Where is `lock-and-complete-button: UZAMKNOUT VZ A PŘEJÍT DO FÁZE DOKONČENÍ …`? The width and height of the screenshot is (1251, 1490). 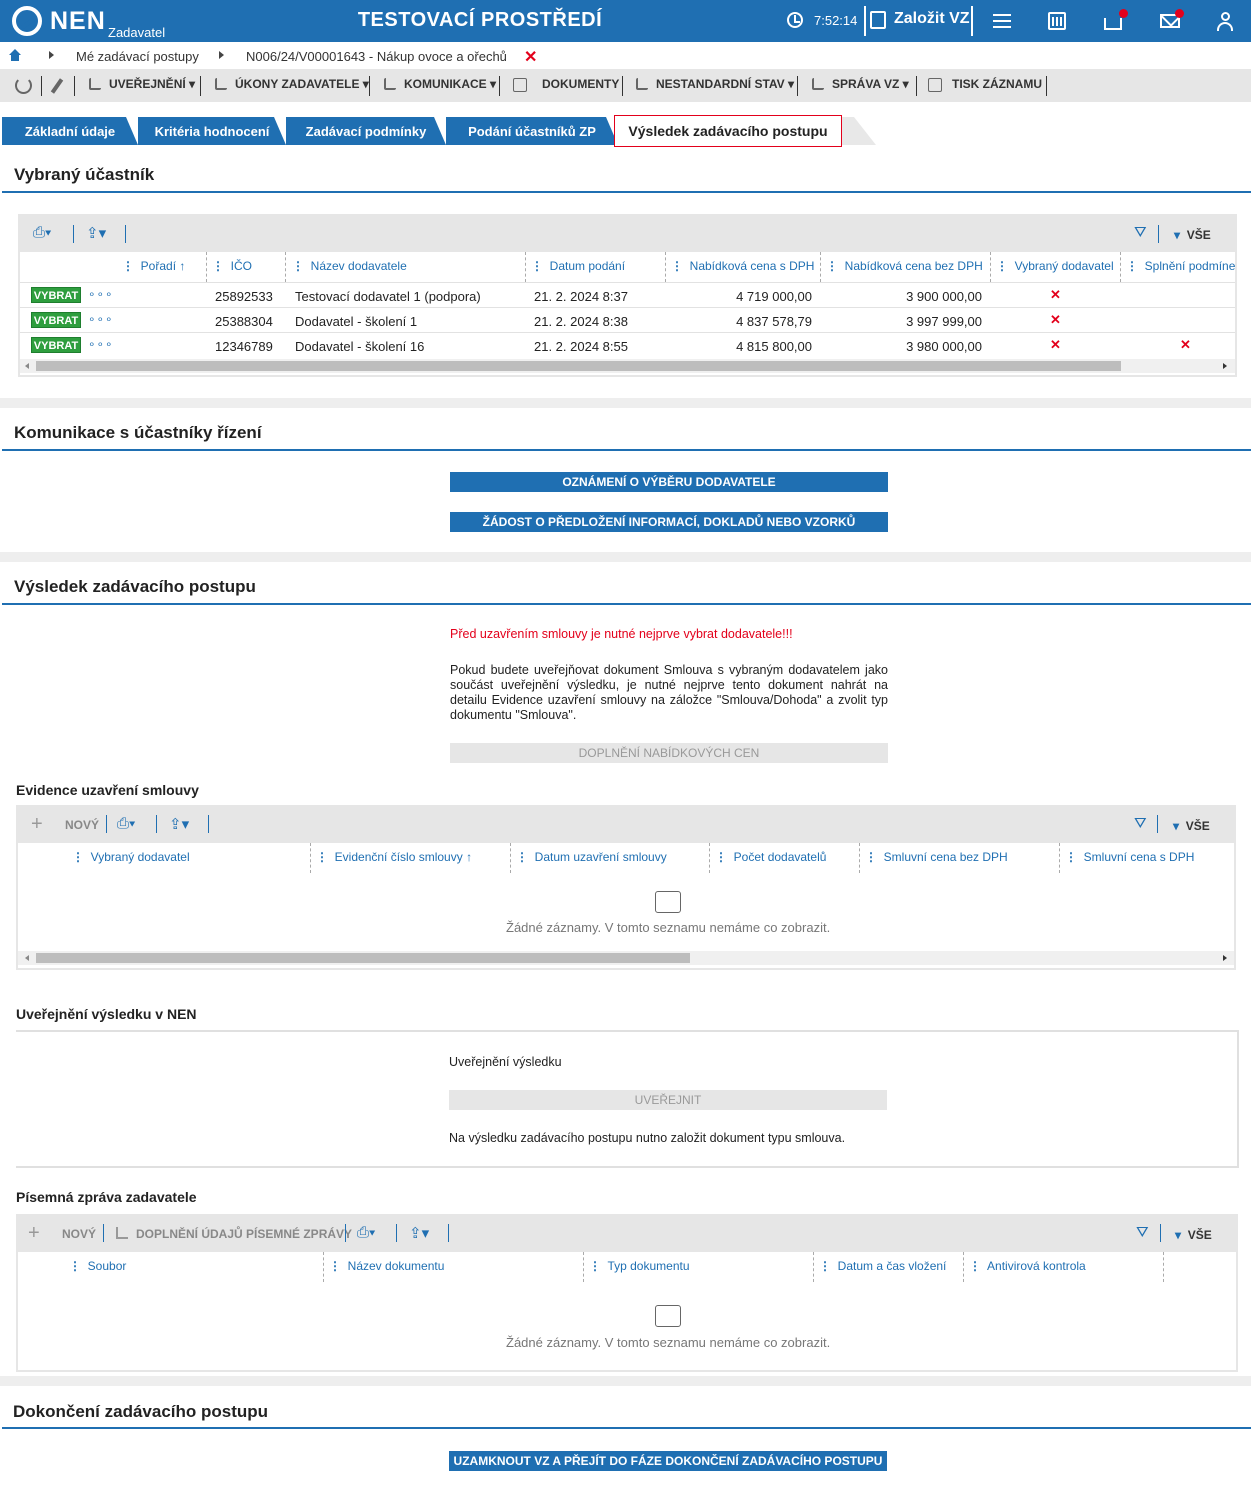
lock-and-complete-button: UZAMKNOUT VZ A PŘEJÍT DO FÁZE DOKONČENÍ … is located at coordinates (668, 1461).